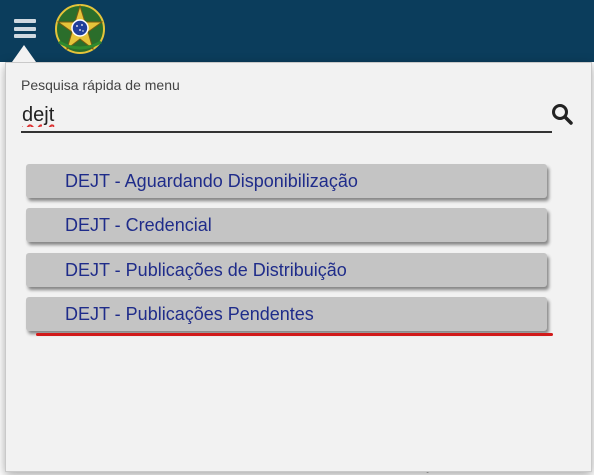 The image size is (594, 475). I want to click on quick-search-input, so click(286, 116).